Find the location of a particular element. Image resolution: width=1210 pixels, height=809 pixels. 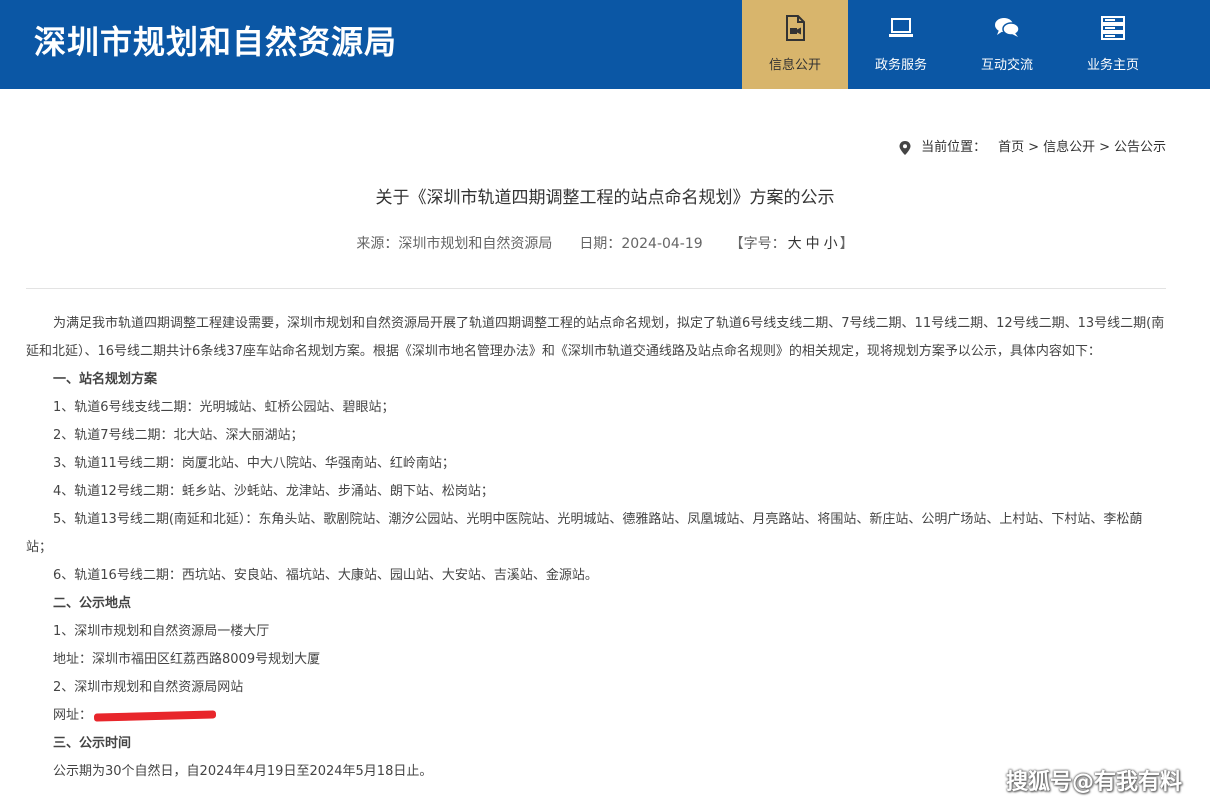

main-nav: 信息公开 政务服务 互动交流 业务主页 is located at coordinates (954, 44).